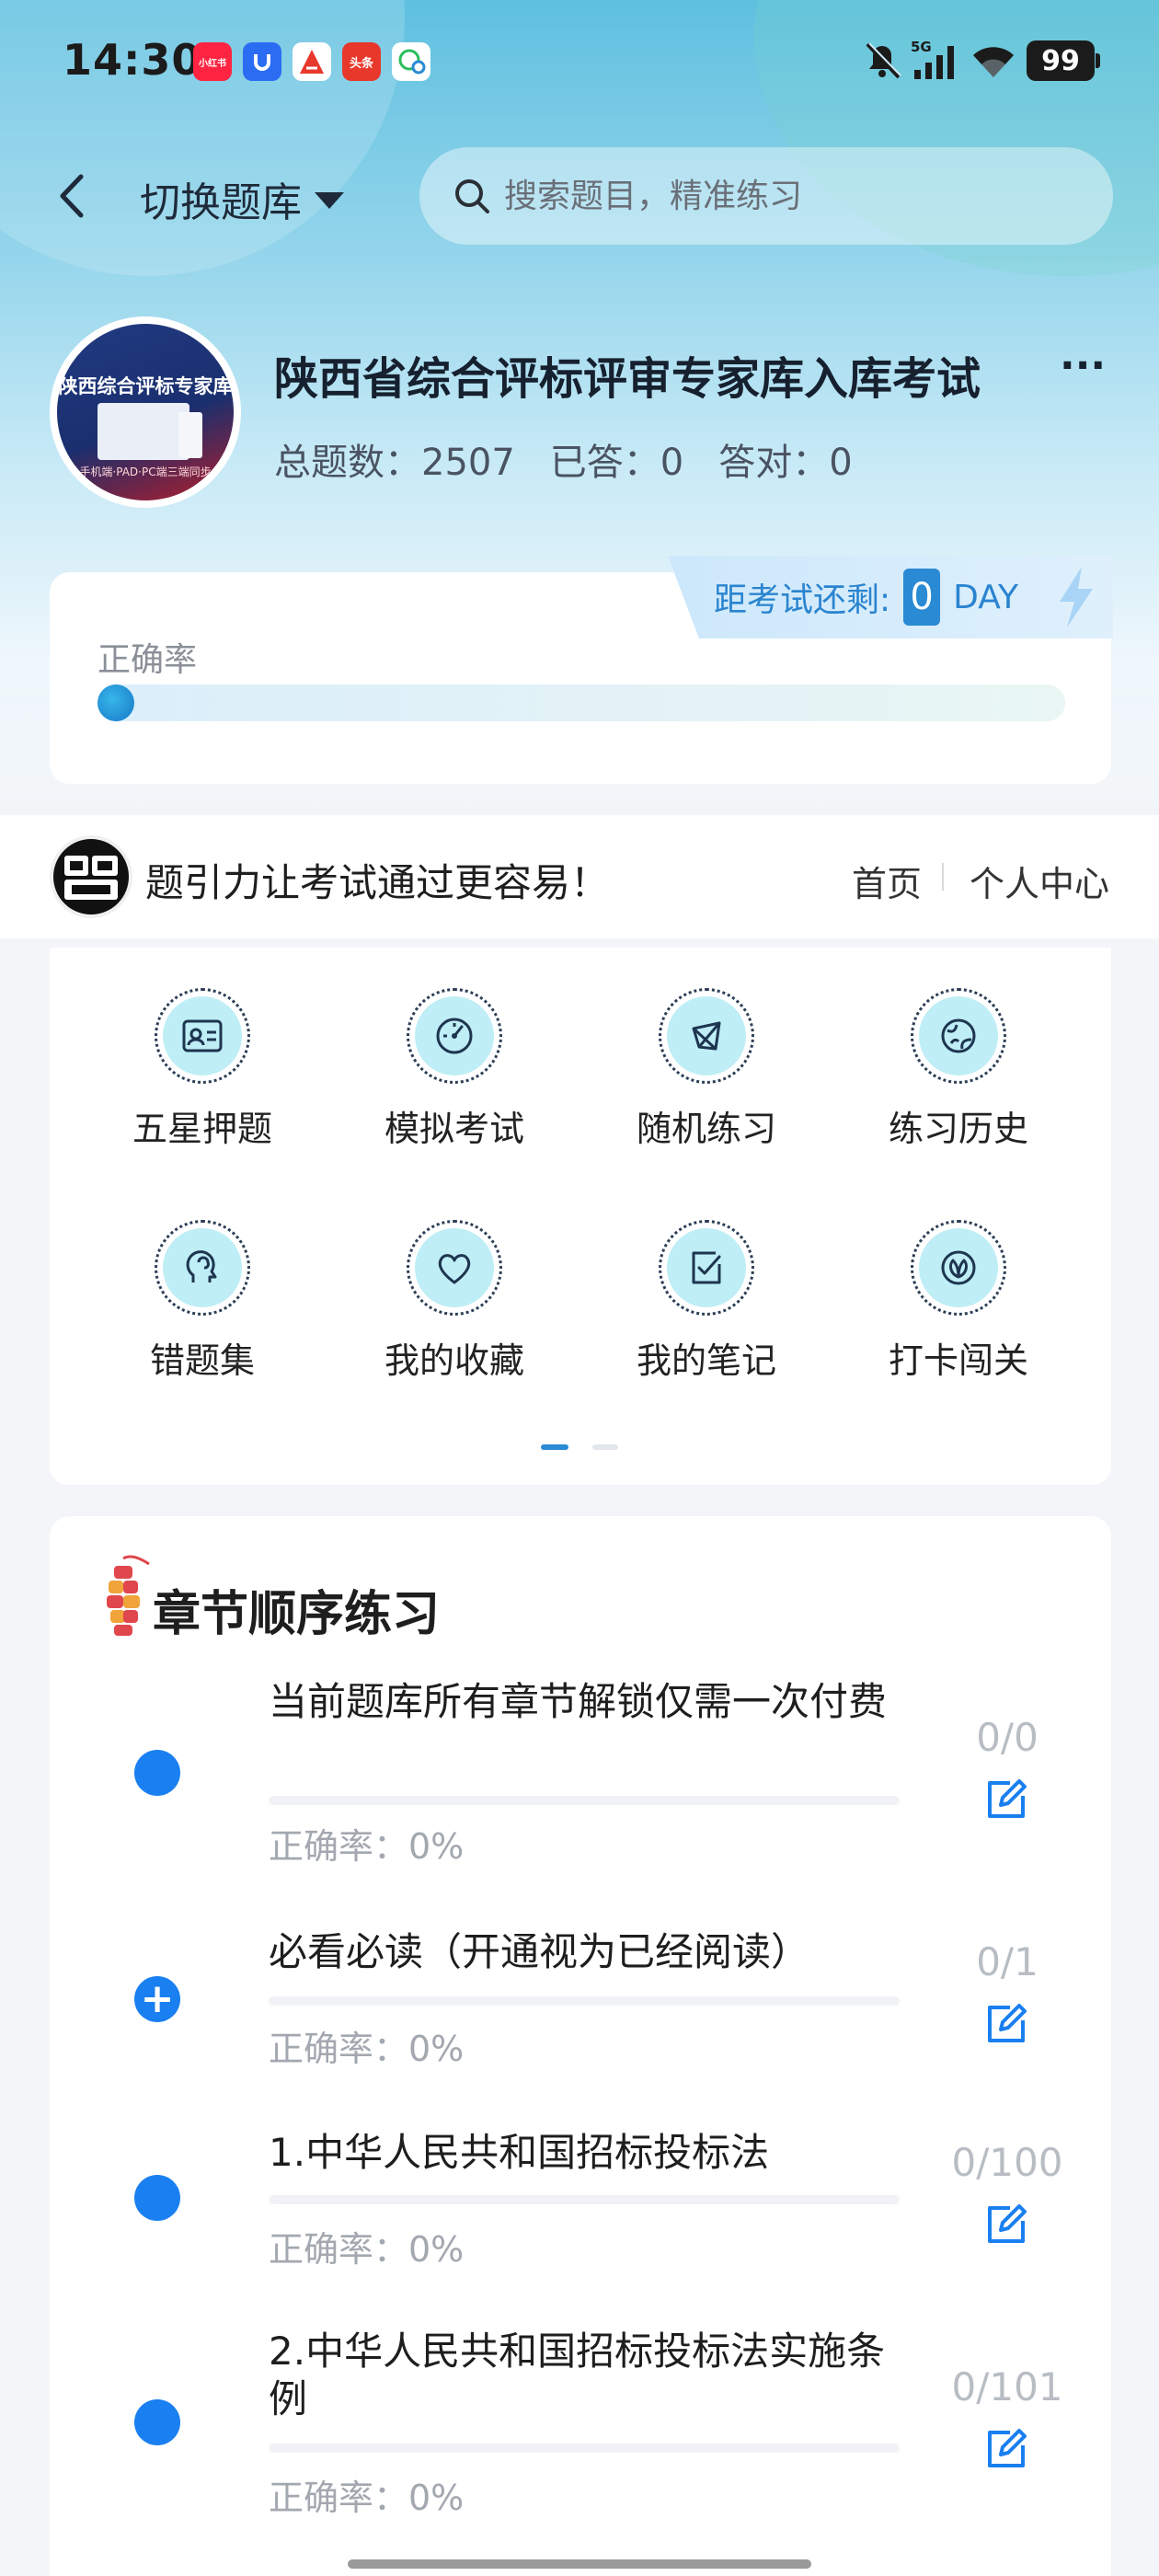  Describe the element at coordinates (627, 379) in the screenshot. I see `bank-title: 陕西省综合评标评审专家库入库考试` at that location.